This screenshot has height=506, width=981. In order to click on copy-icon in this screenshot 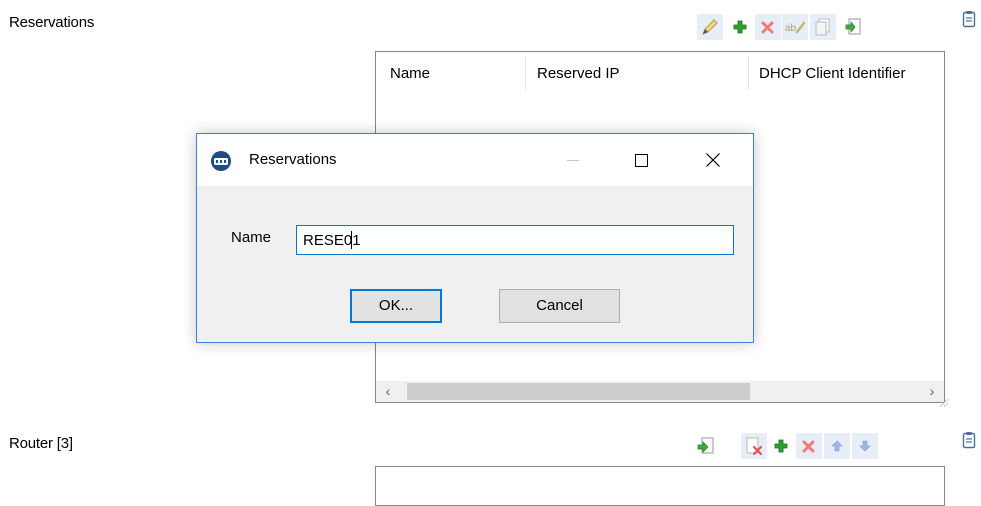, I will do `click(822, 27)`.